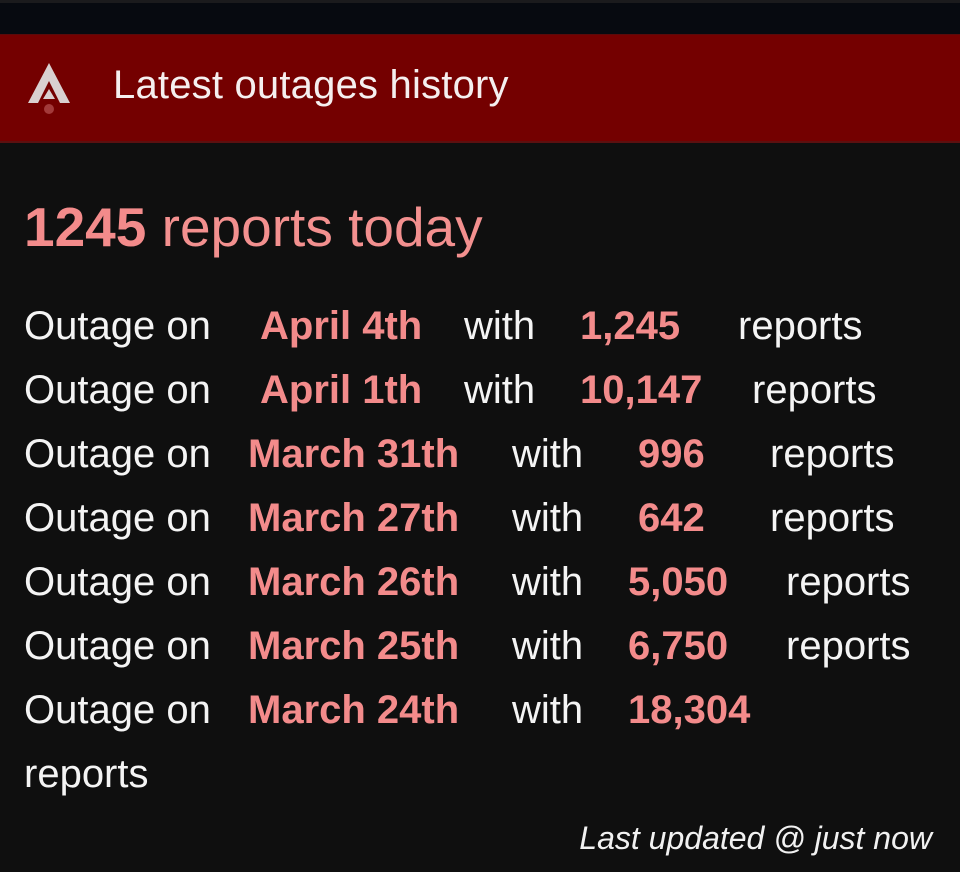 This screenshot has height=872, width=960. What do you see at coordinates (480, 774) in the screenshot?
I see `outage-row-wrap: reports` at bounding box center [480, 774].